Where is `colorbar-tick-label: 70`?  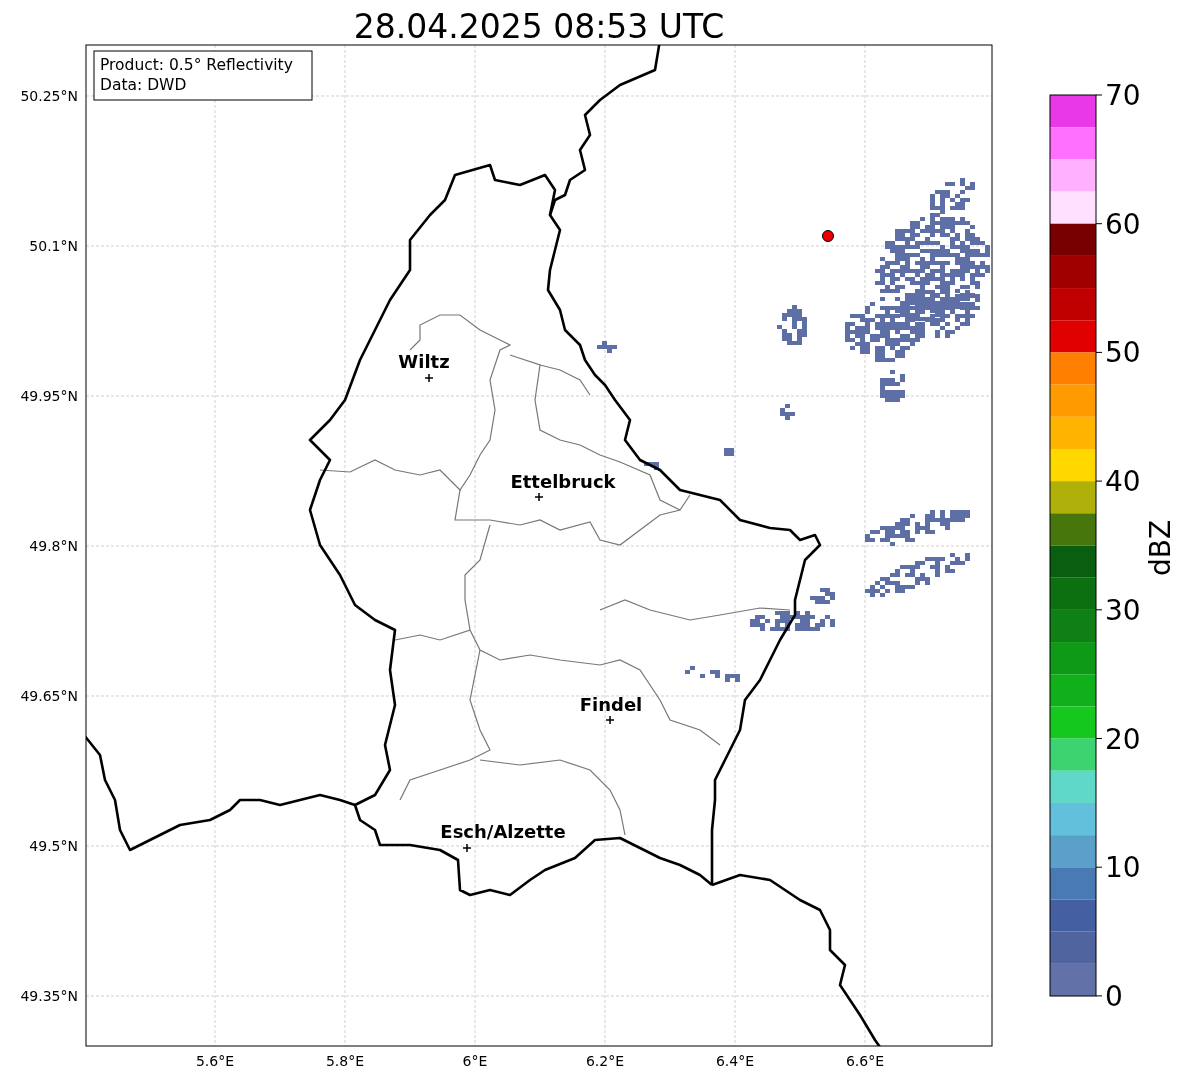 colorbar-tick-label: 70 is located at coordinates (1123, 95).